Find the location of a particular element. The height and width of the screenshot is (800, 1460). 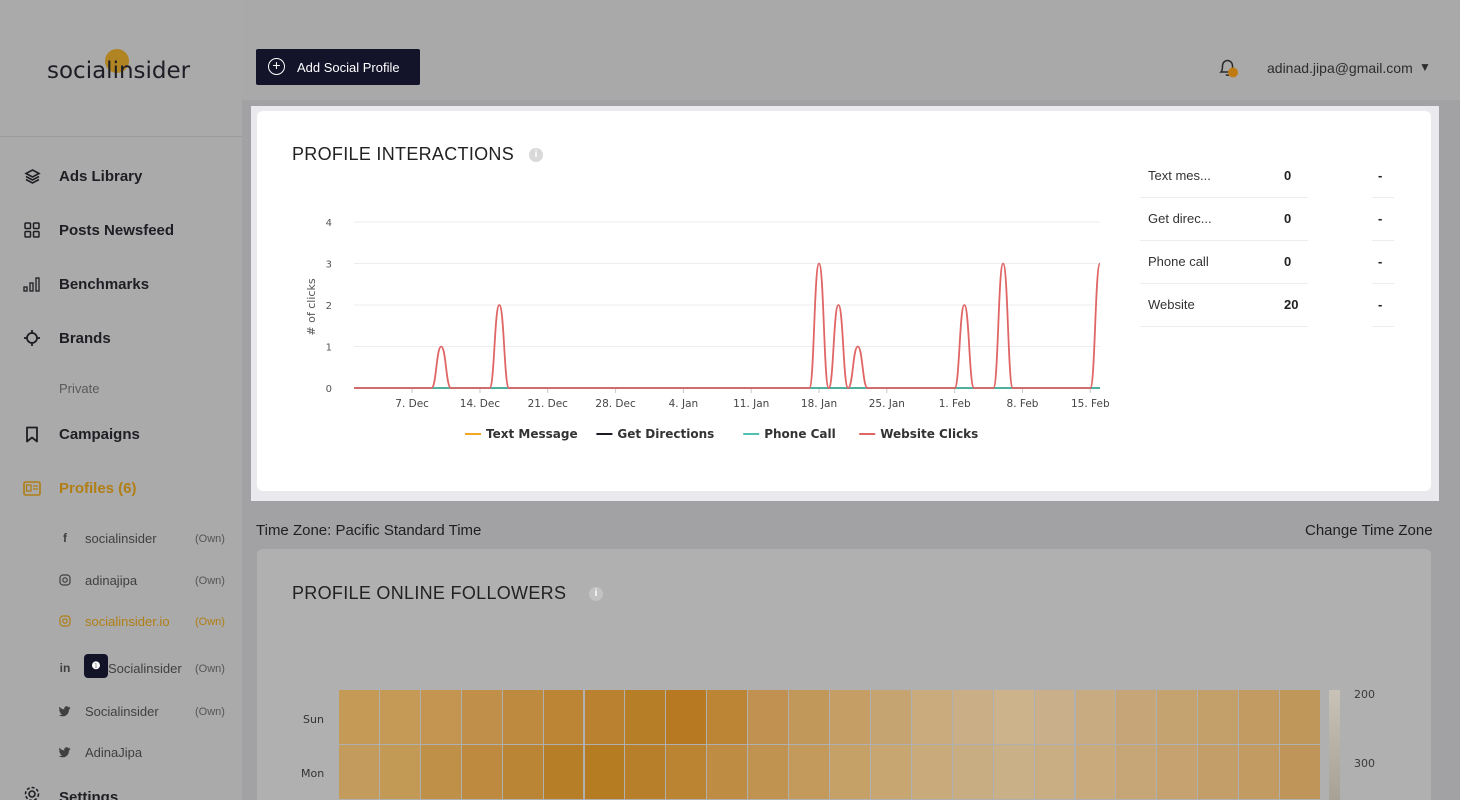

sidebar-item-posts-newsfeed: Posts Newsfeed is located at coordinates (121, 230).